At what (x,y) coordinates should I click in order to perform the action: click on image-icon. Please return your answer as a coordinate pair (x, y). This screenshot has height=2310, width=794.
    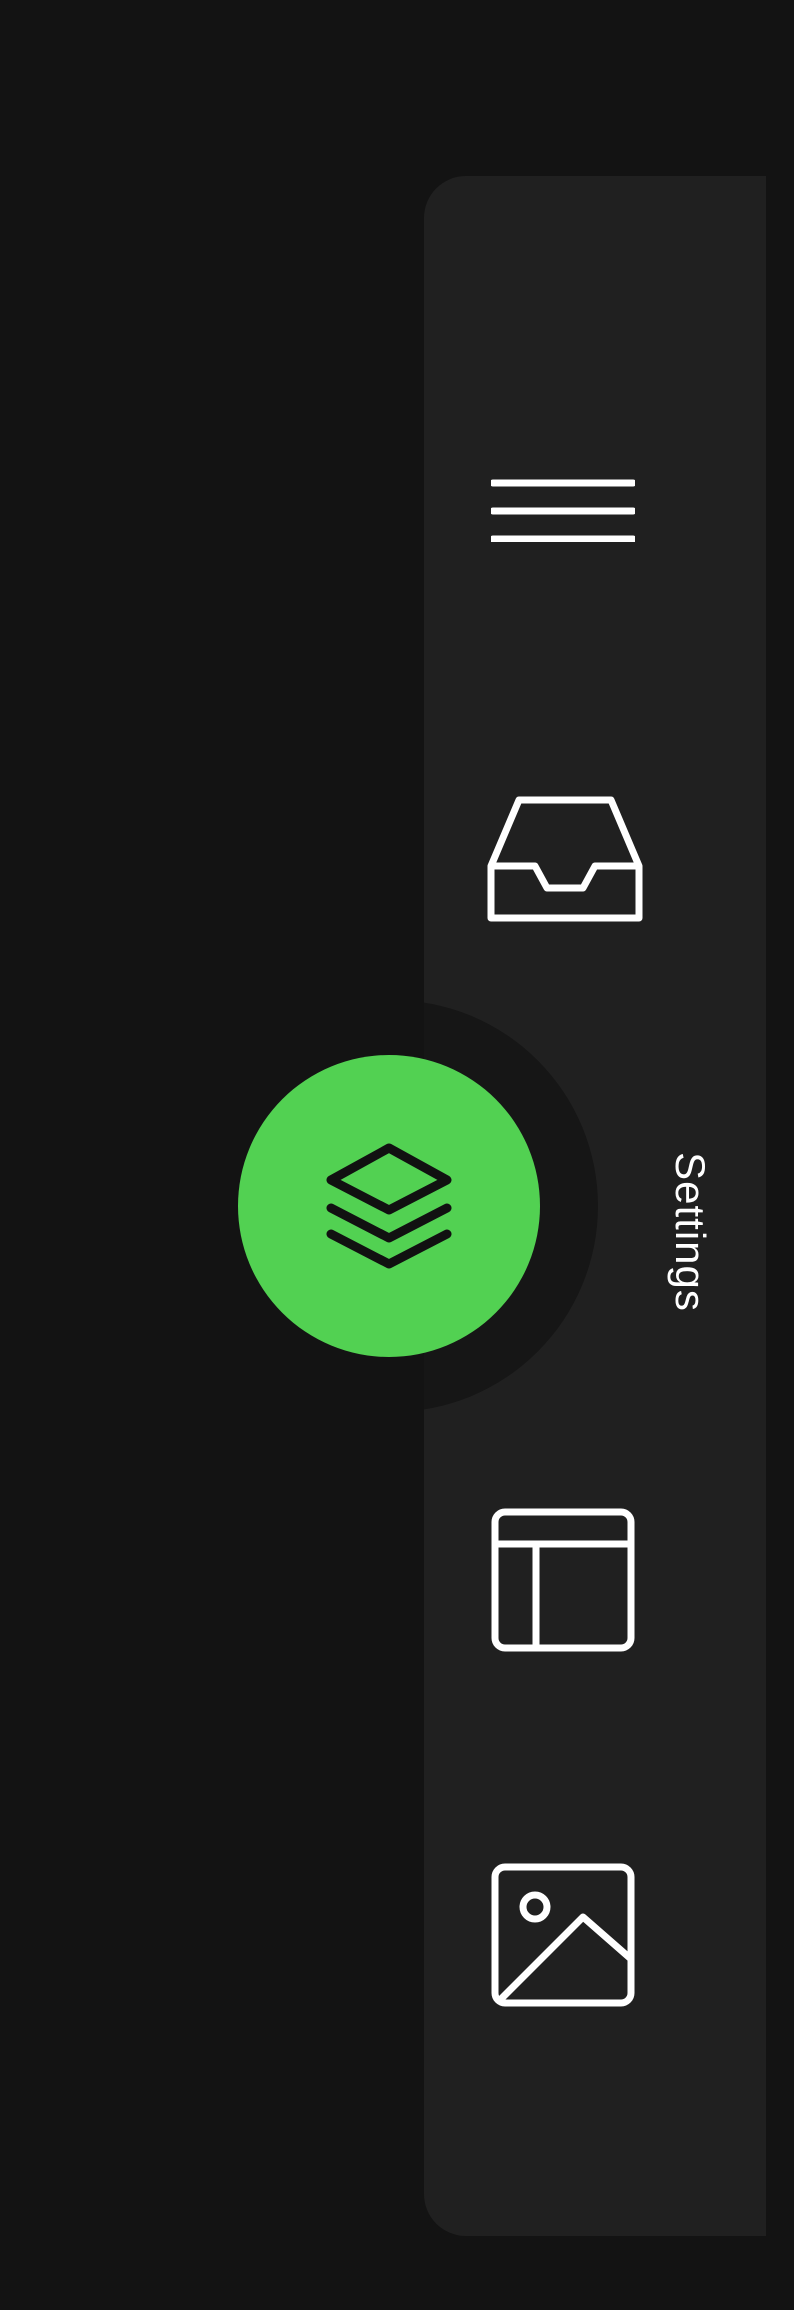
    Looking at the image, I should click on (563, 1935).